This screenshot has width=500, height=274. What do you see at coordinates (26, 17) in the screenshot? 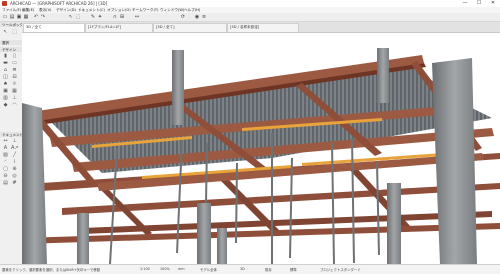
I see `print-icon: ▦` at bounding box center [26, 17].